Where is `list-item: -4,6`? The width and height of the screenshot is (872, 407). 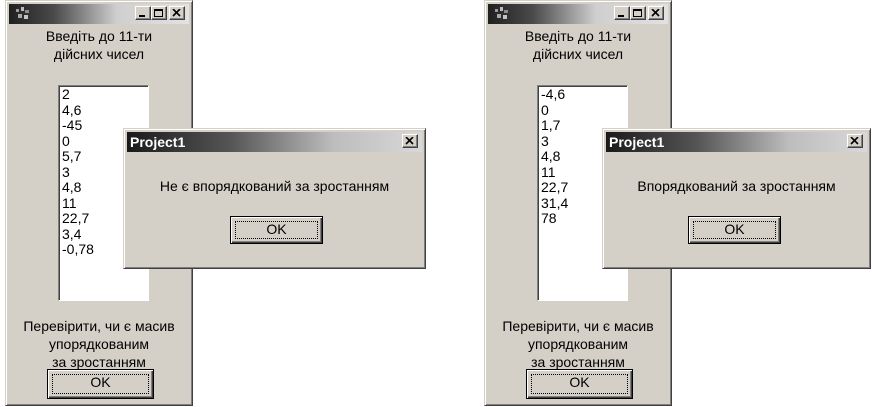
list-item: -4,6 is located at coordinates (582, 94).